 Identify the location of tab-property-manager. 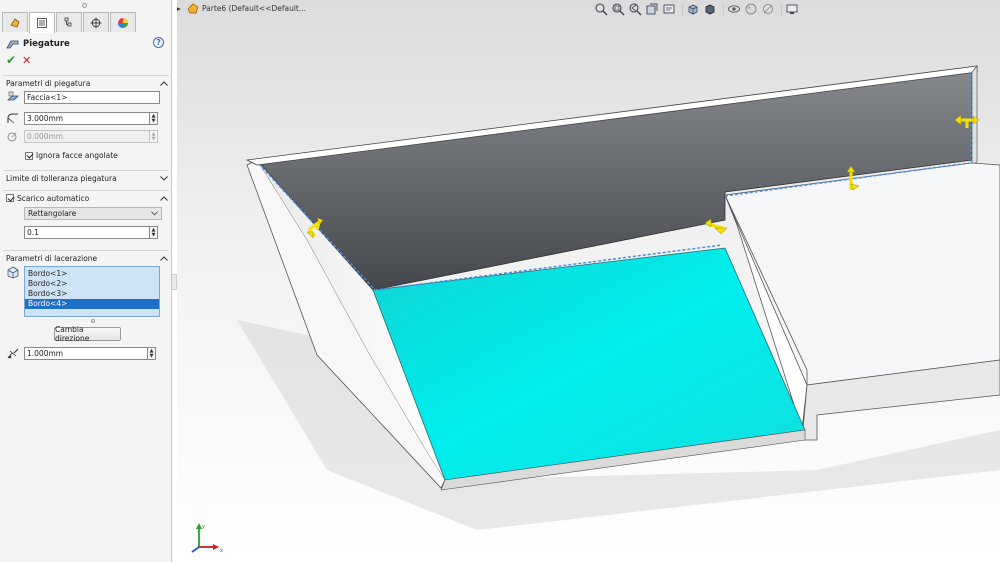
(42, 22).